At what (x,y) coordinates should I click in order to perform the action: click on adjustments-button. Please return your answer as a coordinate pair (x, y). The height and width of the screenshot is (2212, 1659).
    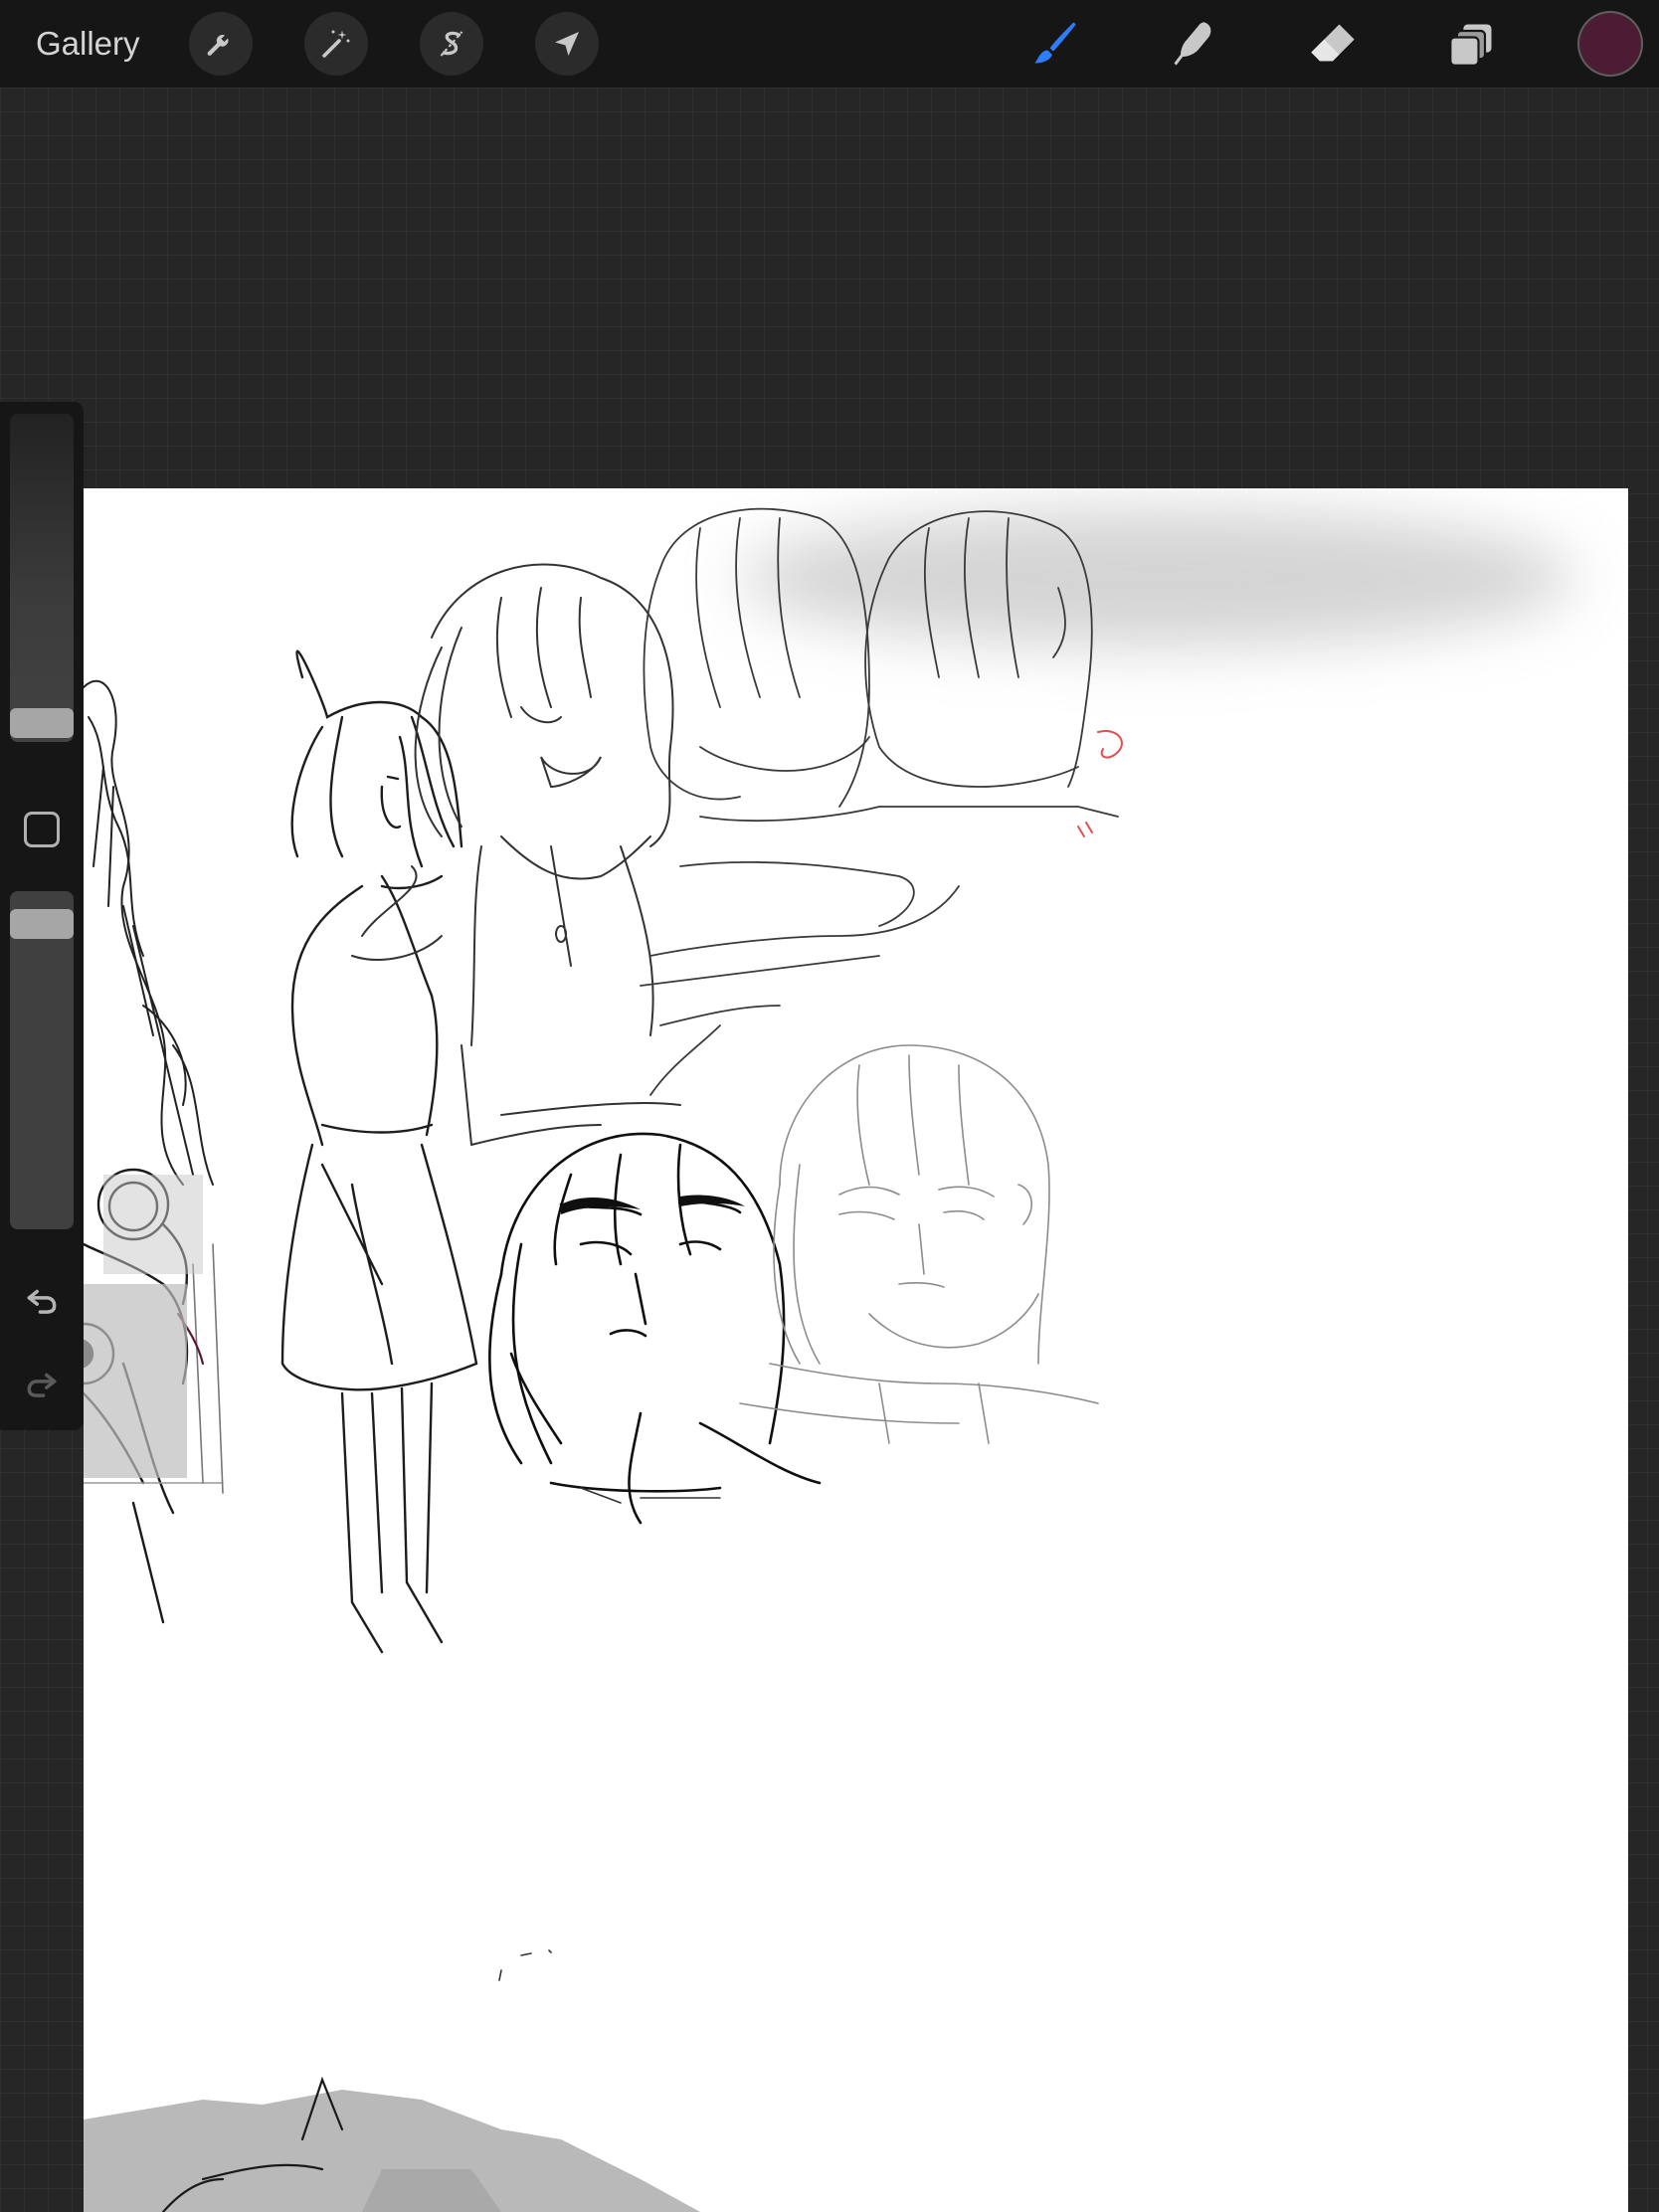
    Looking at the image, I should click on (336, 44).